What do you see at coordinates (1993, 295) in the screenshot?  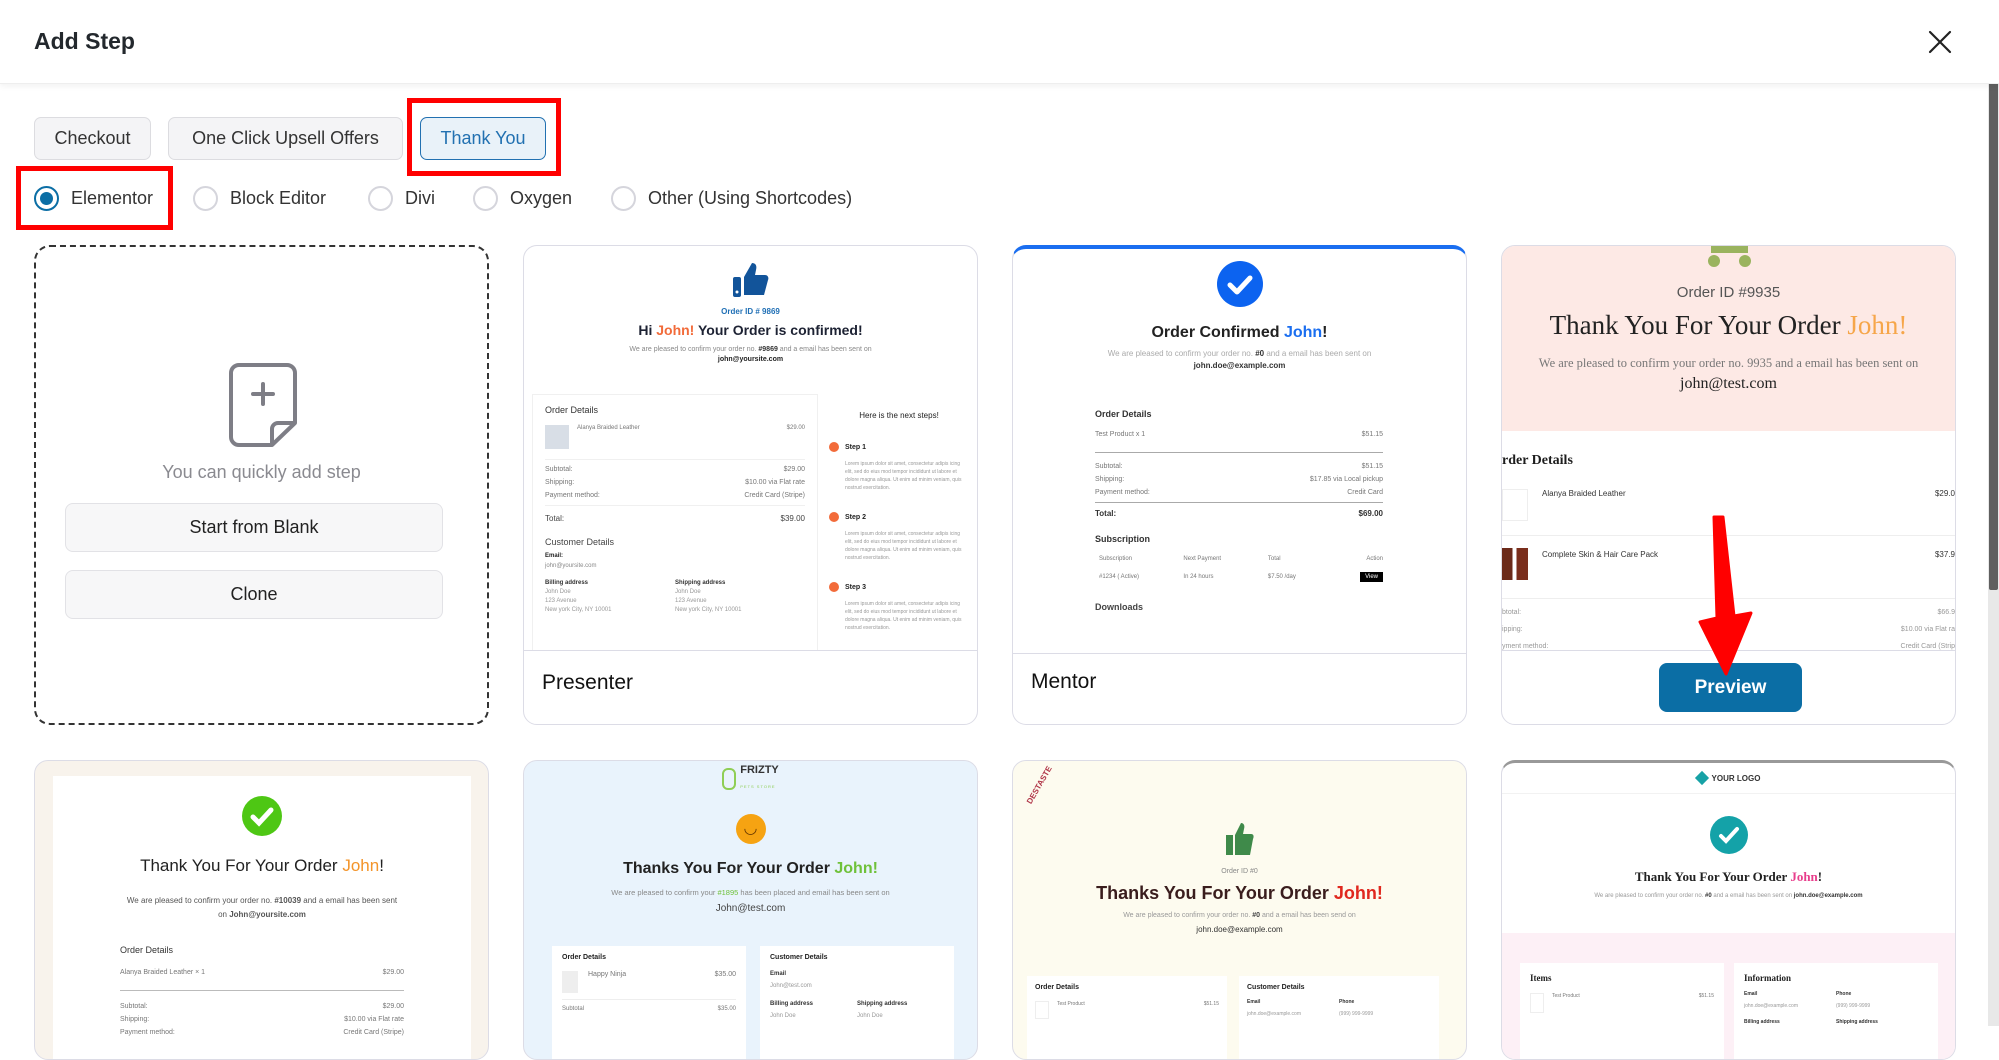 I see `scrollbar-thumb` at bounding box center [1993, 295].